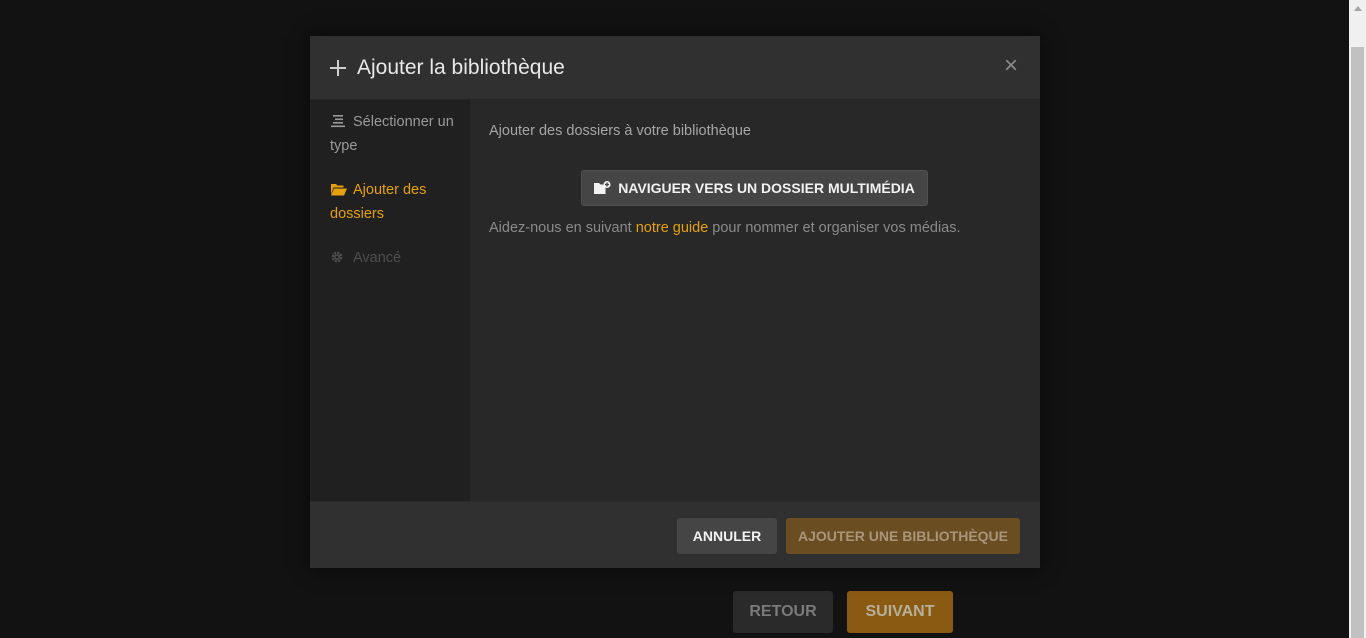 This screenshot has width=1366, height=638. I want to click on sidebar-item-add-folders: Ajouter des dossiers, so click(395, 202).